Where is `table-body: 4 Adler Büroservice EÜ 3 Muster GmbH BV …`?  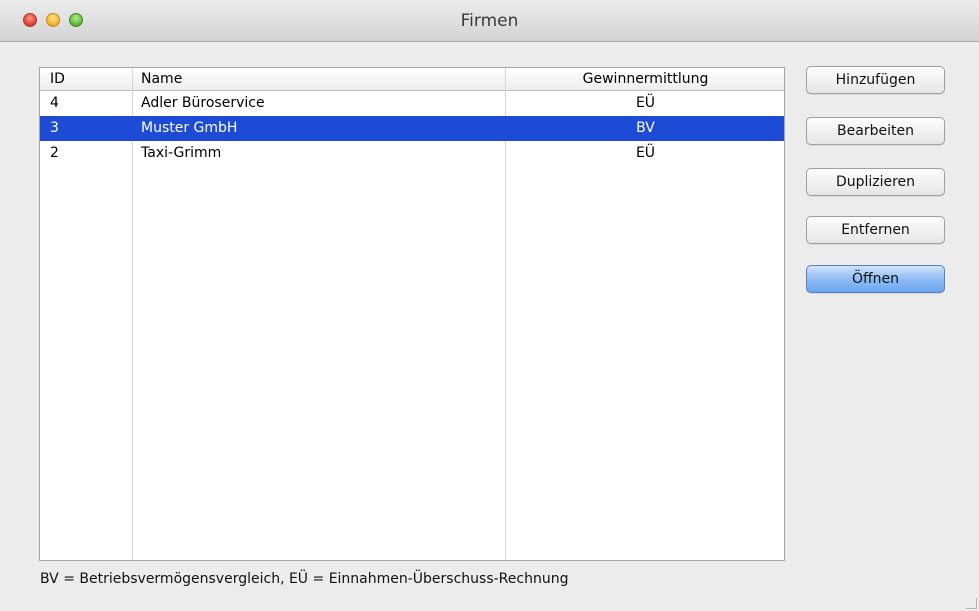 table-body: 4 Adler Büroservice EÜ 3 Muster GmbH BV … is located at coordinates (412, 128).